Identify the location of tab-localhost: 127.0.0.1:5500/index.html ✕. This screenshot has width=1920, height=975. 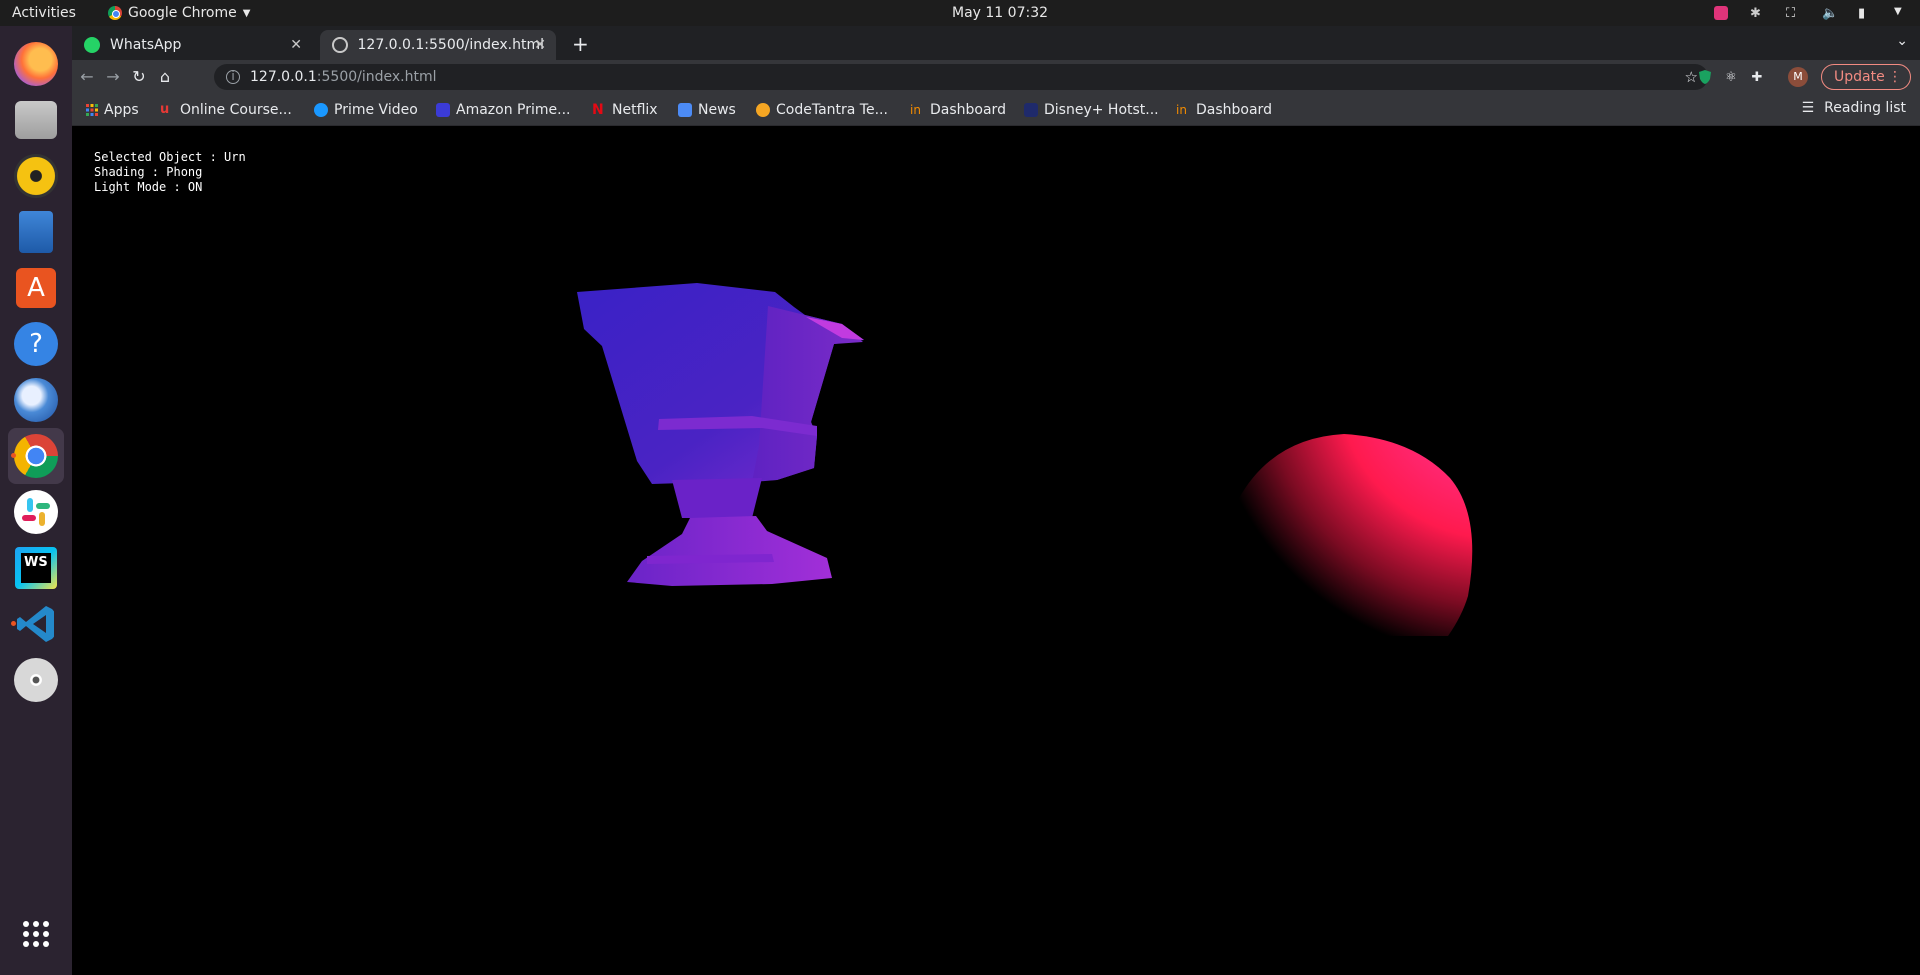
(438, 45).